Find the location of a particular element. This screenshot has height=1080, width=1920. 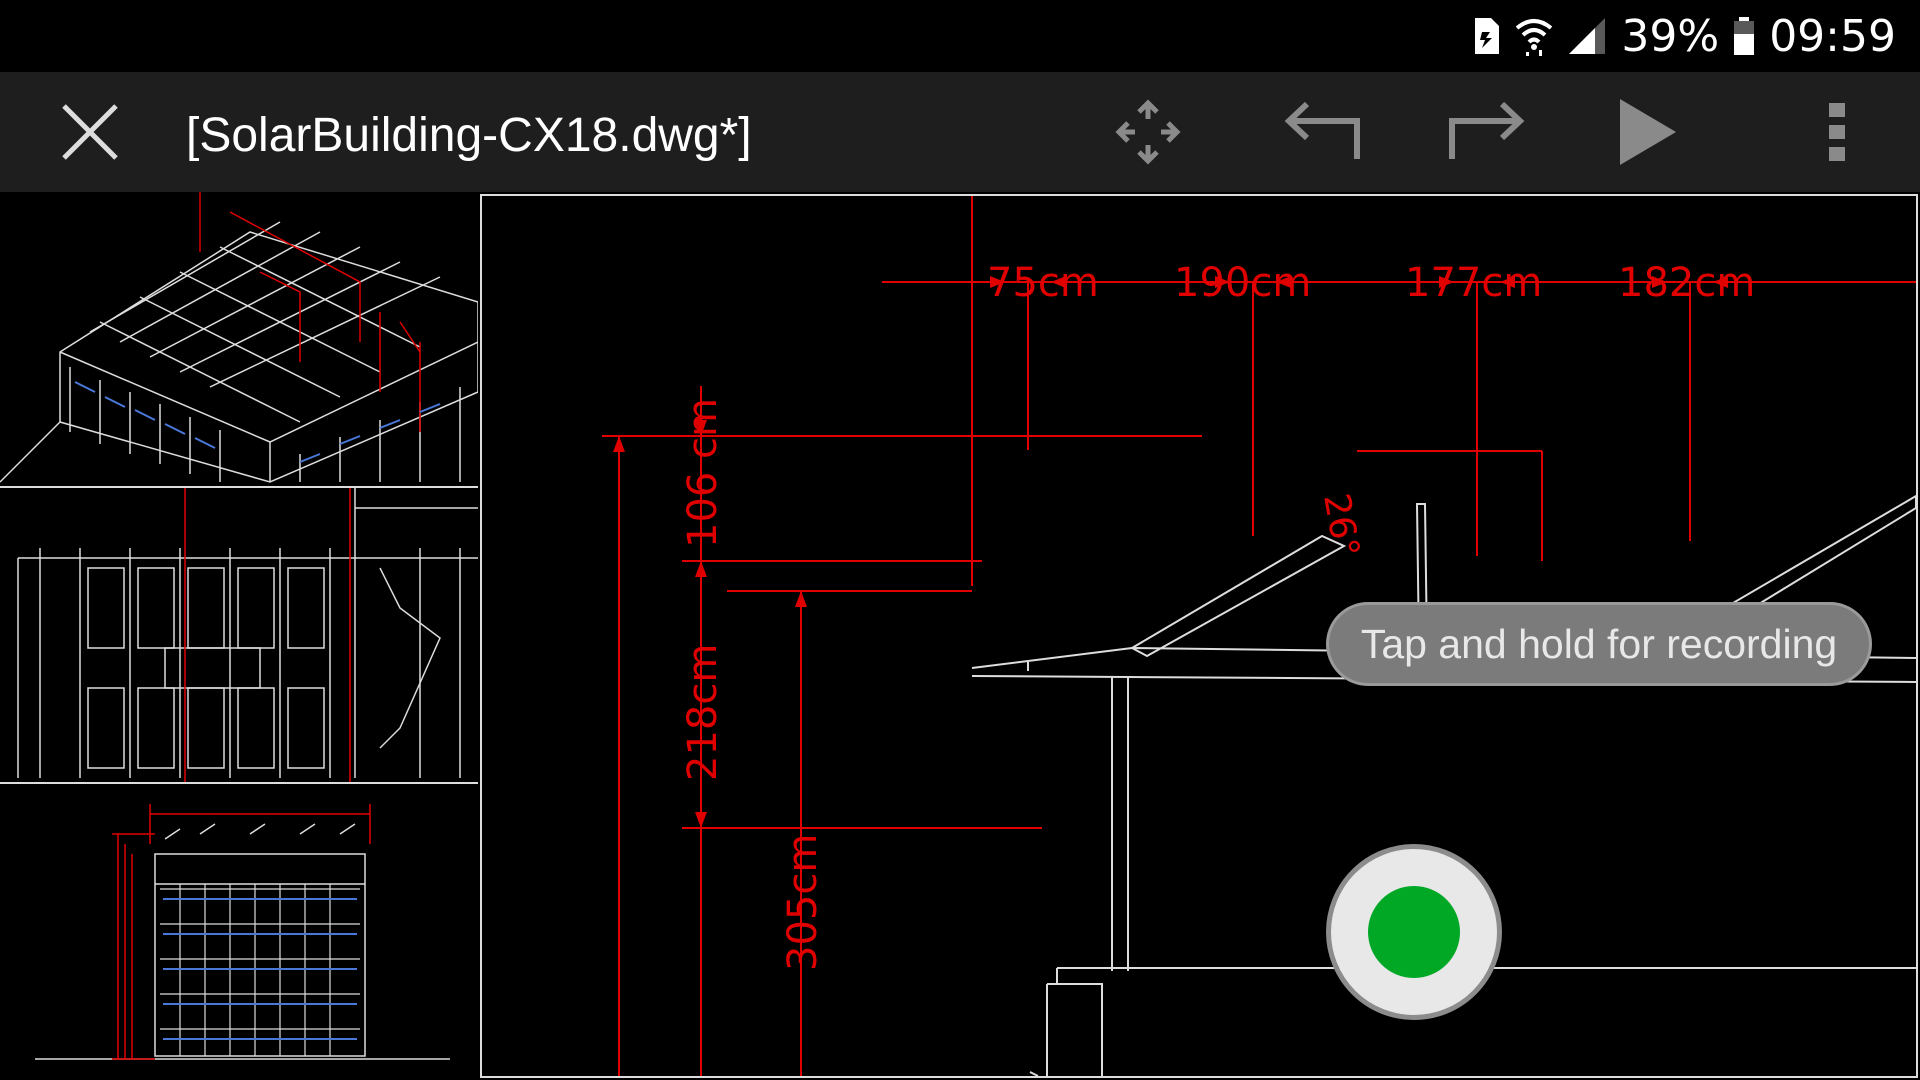

viewport-isometric is located at coordinates (239, 340).